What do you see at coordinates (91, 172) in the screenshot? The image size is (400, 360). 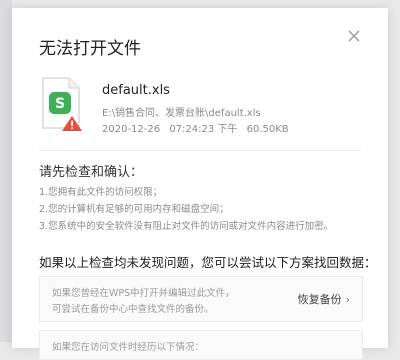 I see `check-title: 请先检查和确认：` at bounding box center [91, 172].